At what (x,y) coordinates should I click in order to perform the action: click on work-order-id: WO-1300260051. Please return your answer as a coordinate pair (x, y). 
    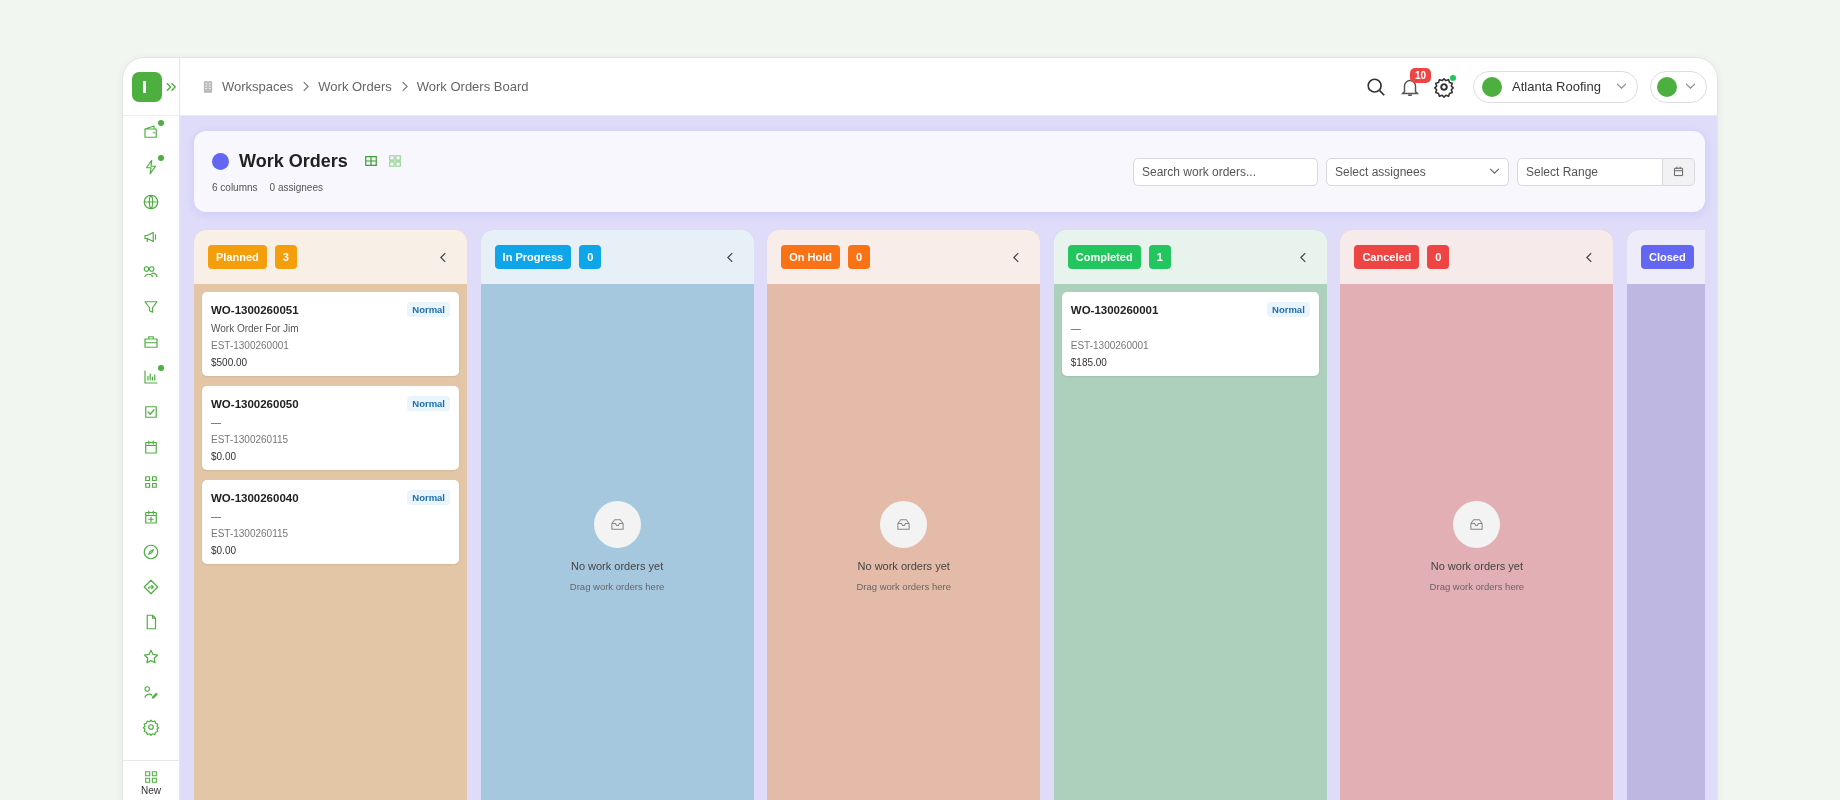
    Looking at the image, I should click on (255, 309).